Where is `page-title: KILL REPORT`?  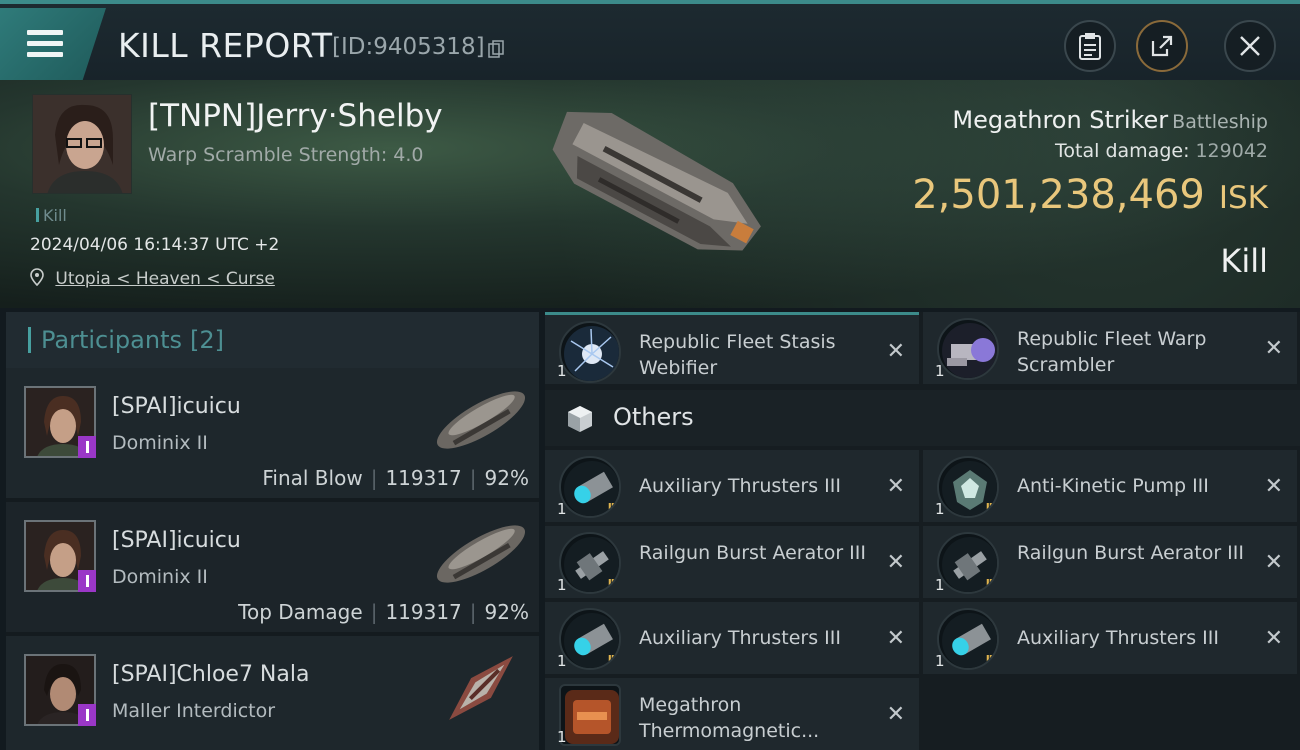 page-title: KILL REPORT is located at coordinates (225, 45).